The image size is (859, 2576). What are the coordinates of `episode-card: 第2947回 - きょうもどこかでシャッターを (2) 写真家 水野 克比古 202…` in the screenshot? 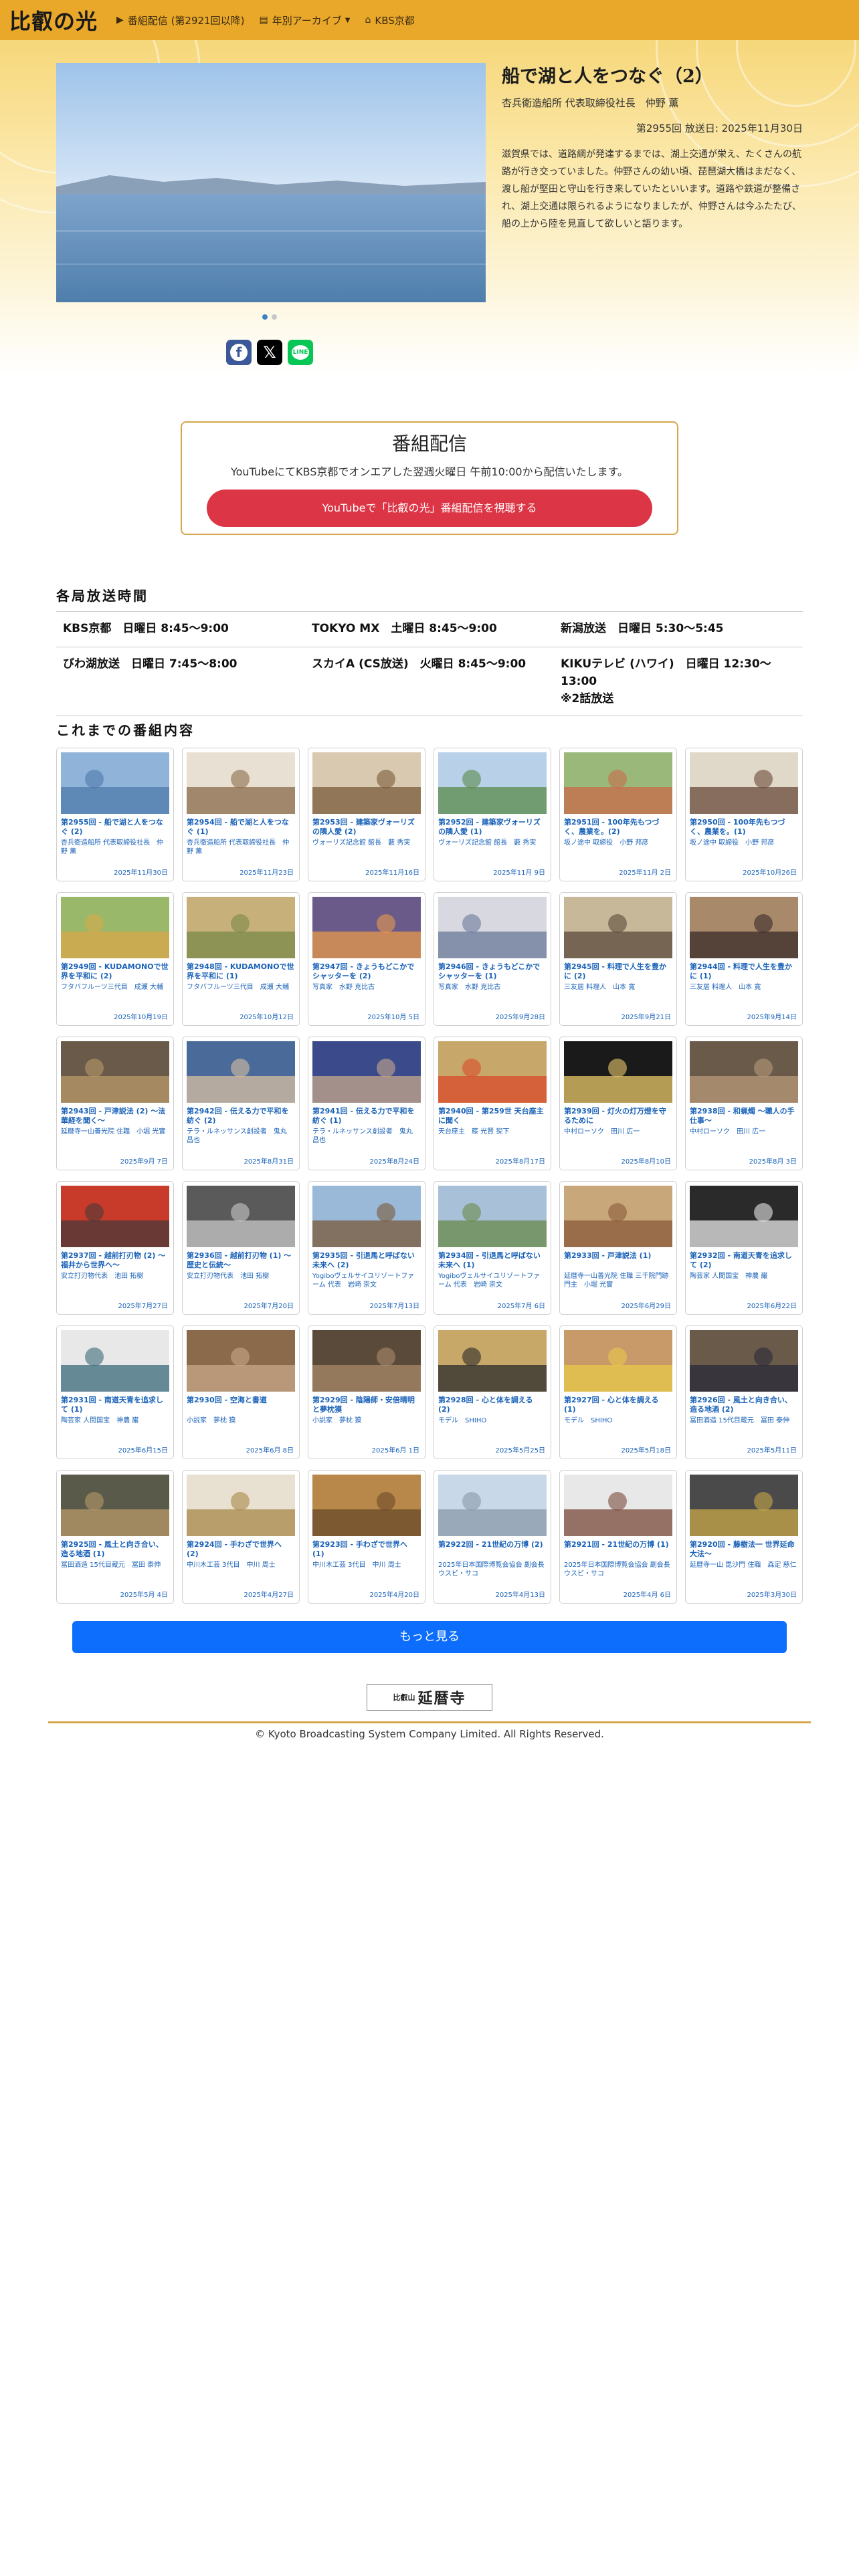 It's located at (367, 959).